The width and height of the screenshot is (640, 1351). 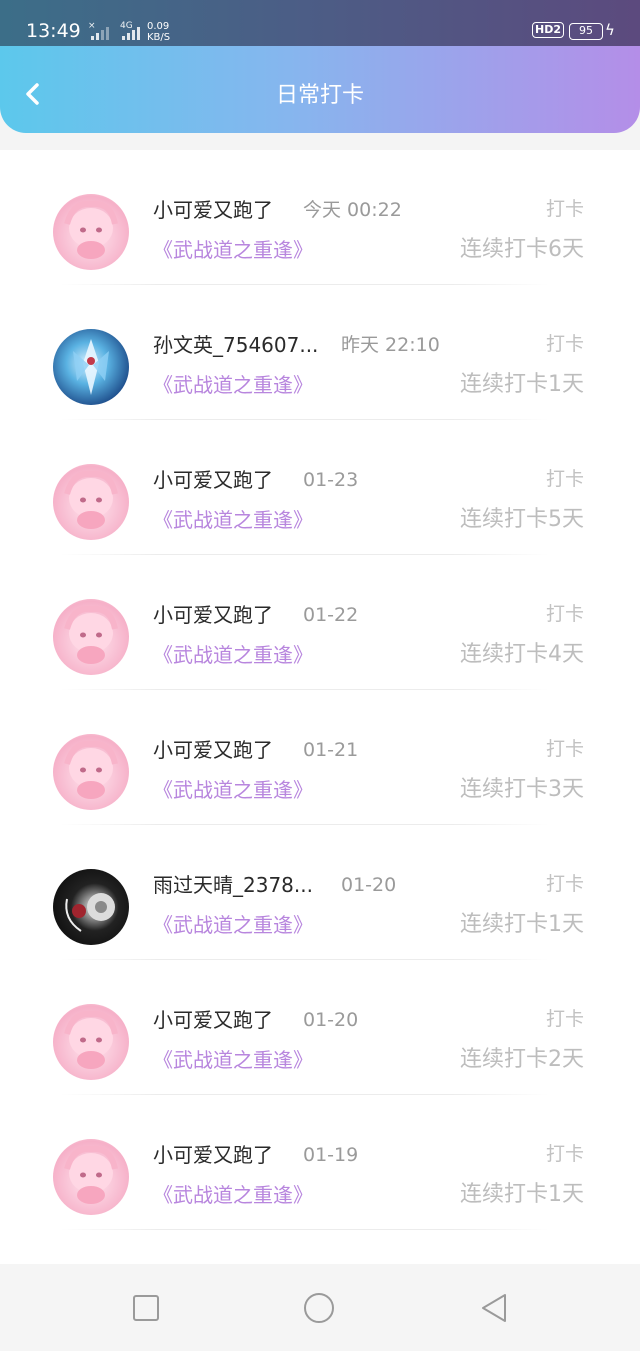 What do you see at coordinates (320, 352) in the screenshot?
I see `list-item: 孙文英_754607... 昨天 22:10 《武战道之重逢》 打卡连续打卡1天` at bounding box center [320, 352].